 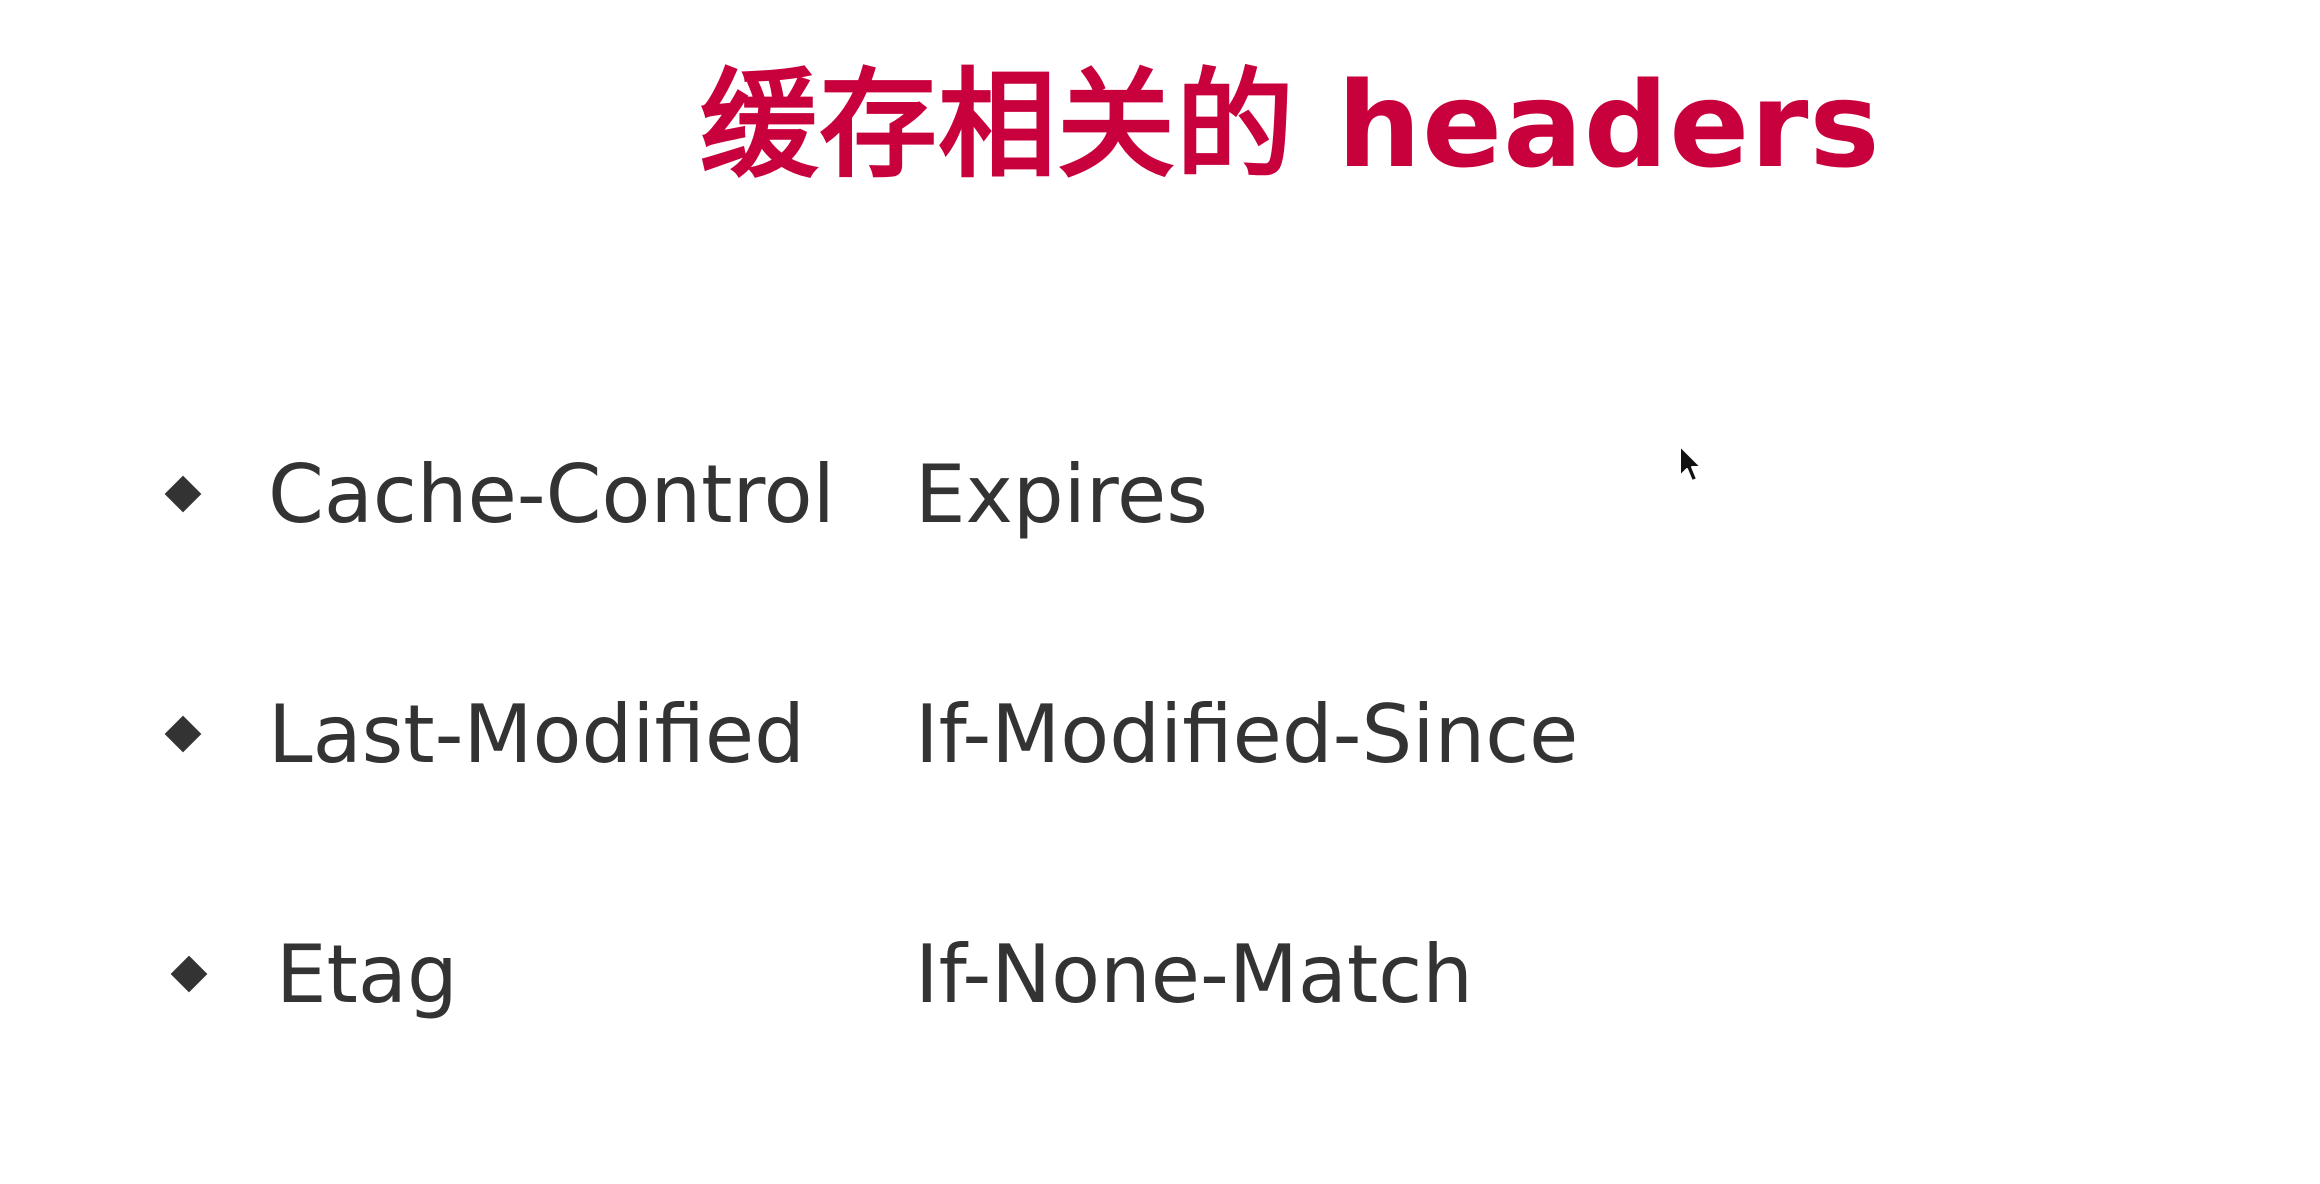 I want to click on paired-header-name: If-Modified-Since, so click(x=1247, y=734).